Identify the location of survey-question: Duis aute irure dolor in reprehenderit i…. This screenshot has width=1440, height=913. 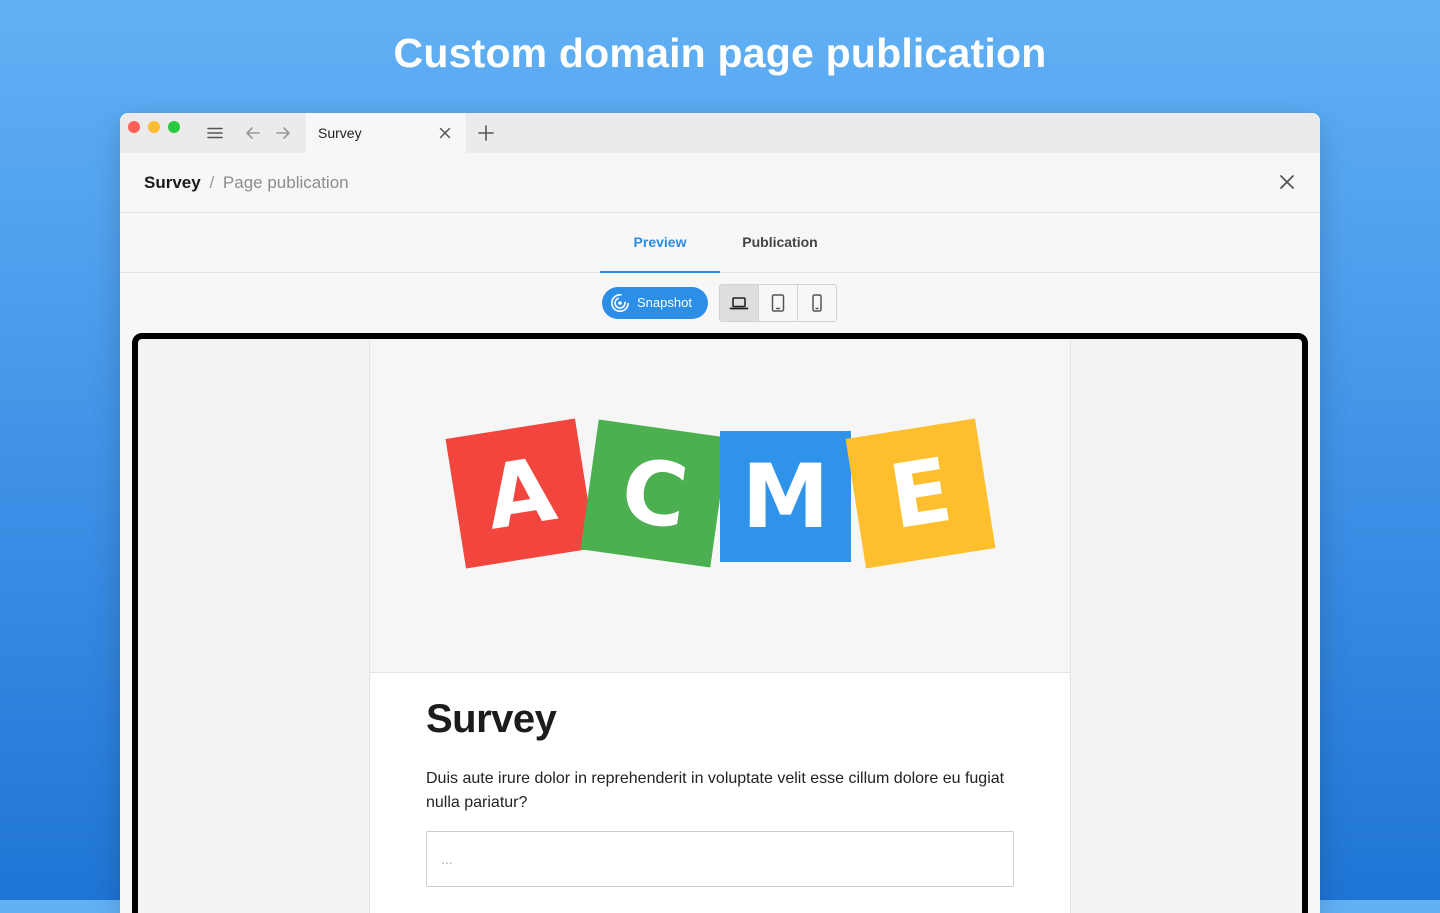
(715, 790).